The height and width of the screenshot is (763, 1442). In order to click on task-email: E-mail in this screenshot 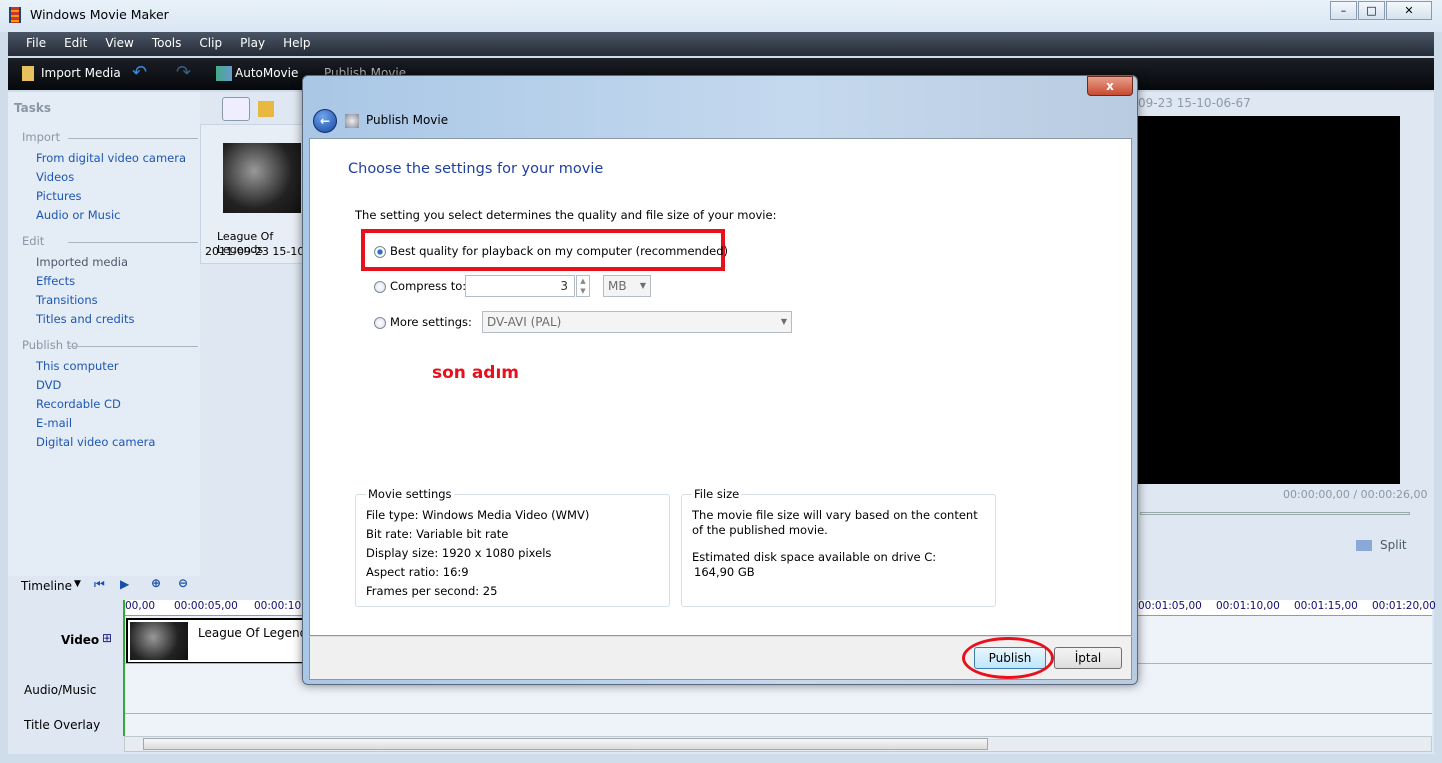, I will do `click(54, 423)`.